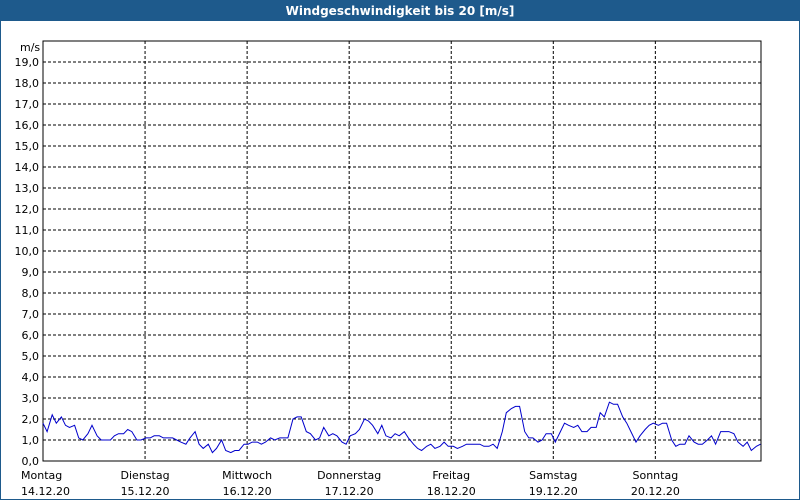 This screenshot has height=500, width=800. Describe the element at coordinates (31, 314) in the screenshot. I see `y-tick-label: 7,0` at that location.